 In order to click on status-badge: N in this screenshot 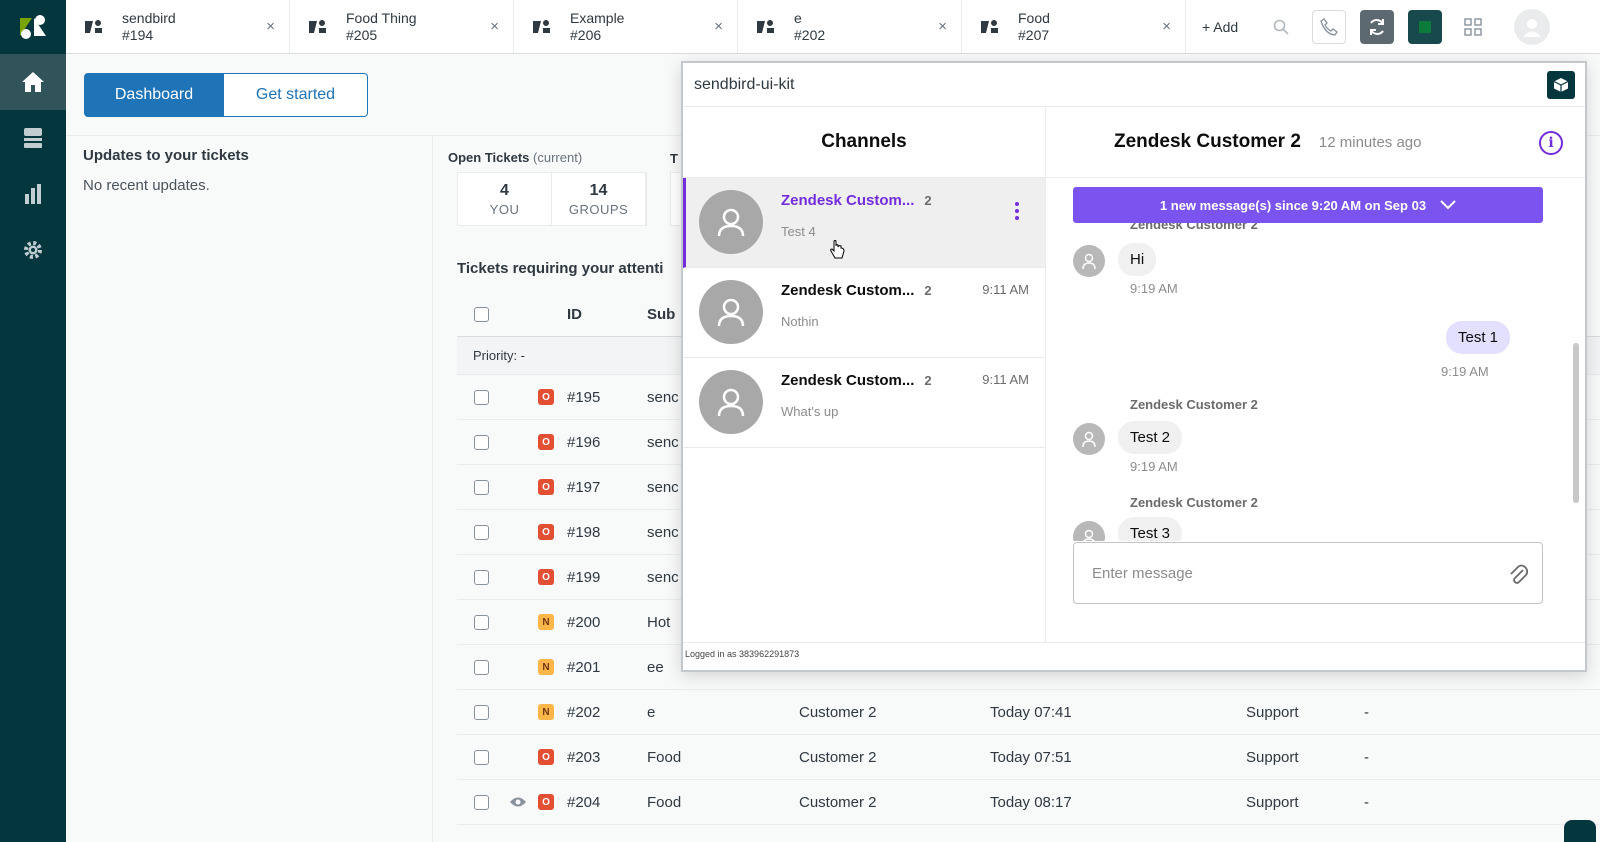, I will do `click(546, 622)`.